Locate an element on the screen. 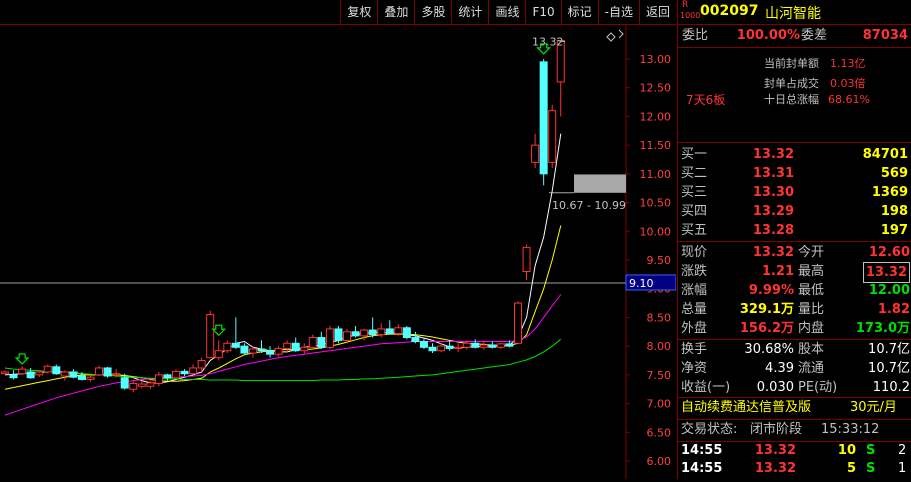  bid-level-row: 买三 13.30 1369 is located at coordinates (794, 192).